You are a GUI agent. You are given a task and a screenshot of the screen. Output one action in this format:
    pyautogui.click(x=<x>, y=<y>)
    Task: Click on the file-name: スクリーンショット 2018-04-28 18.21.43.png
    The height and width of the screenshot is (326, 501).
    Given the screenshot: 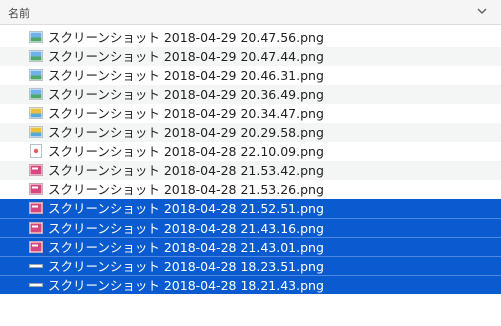 What is the action you would take?
    pyautogui.click(x=186, y=285)
    